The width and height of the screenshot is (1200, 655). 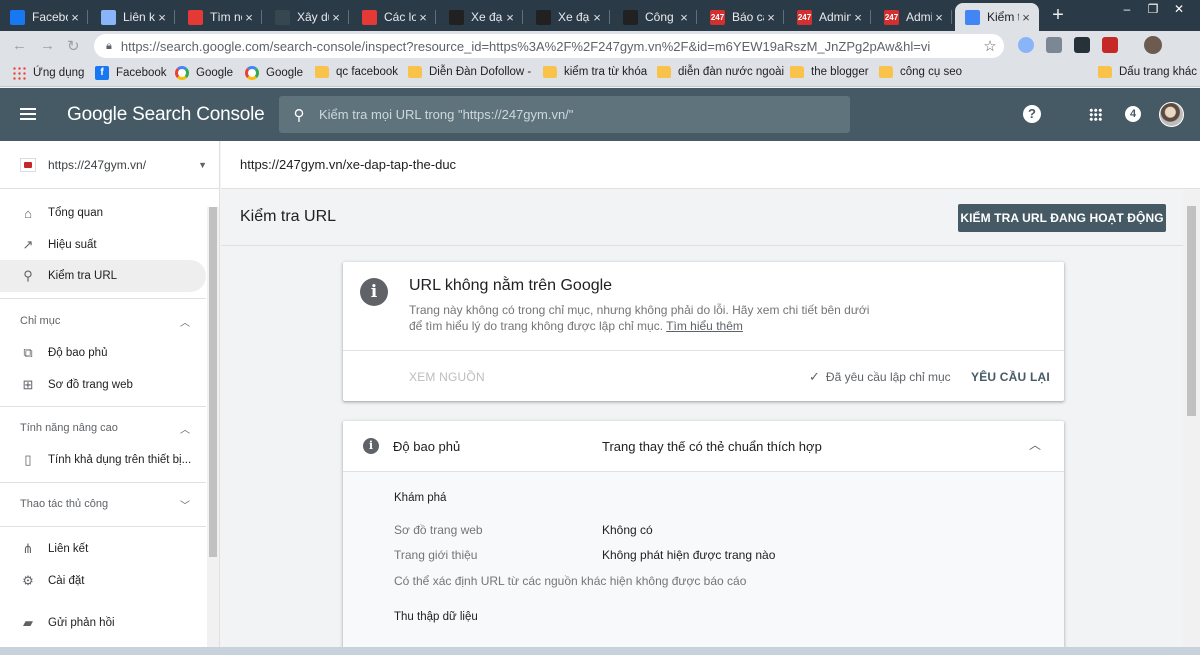 What do you see at coordinates (103, 549) in the screenshot?
I see `sidebar-item-links: ⋔ Liên kết` at bounding box center [103, 549].